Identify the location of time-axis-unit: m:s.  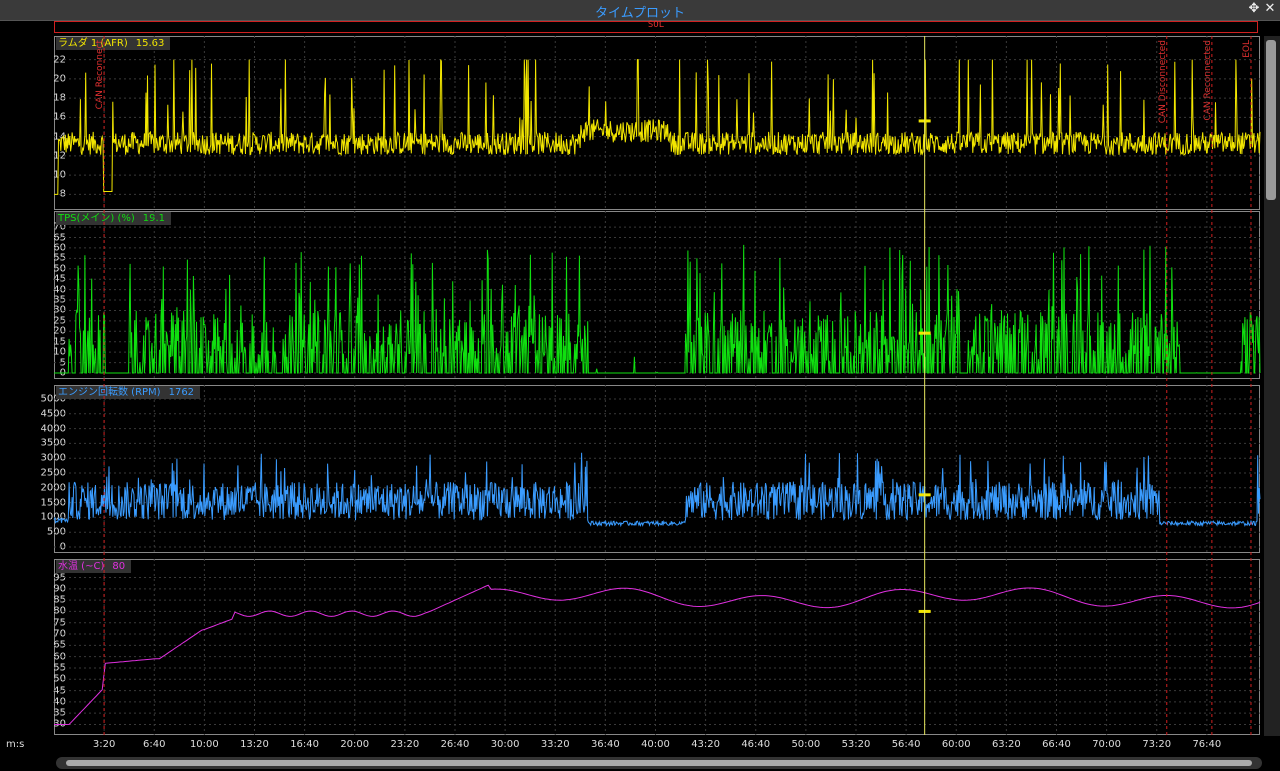
(15, 744).